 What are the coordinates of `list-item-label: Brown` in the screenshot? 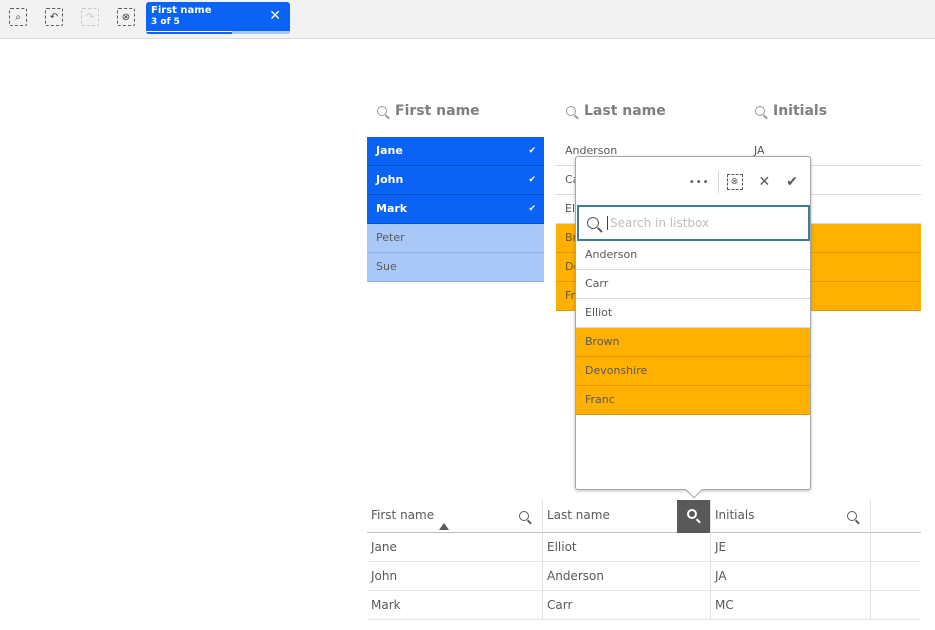 It's located at (602, 341).